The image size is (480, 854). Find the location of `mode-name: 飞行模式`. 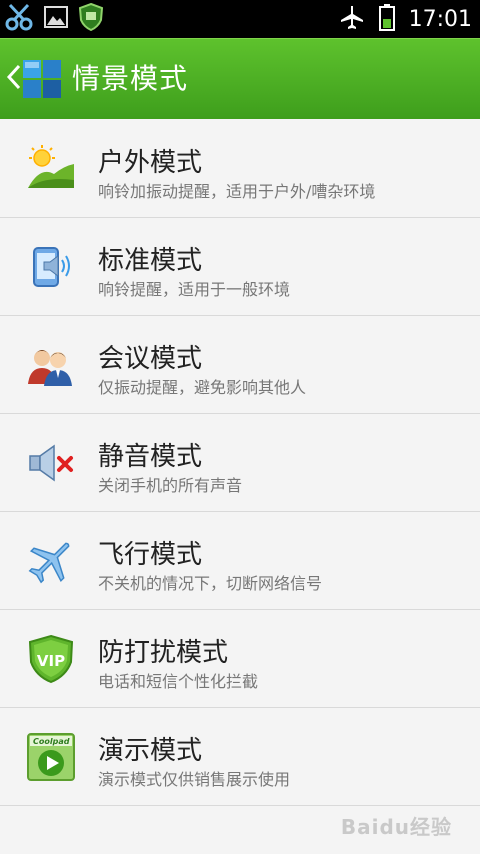

mode-name: 飞行模式 is located at coordinates (150, 555).